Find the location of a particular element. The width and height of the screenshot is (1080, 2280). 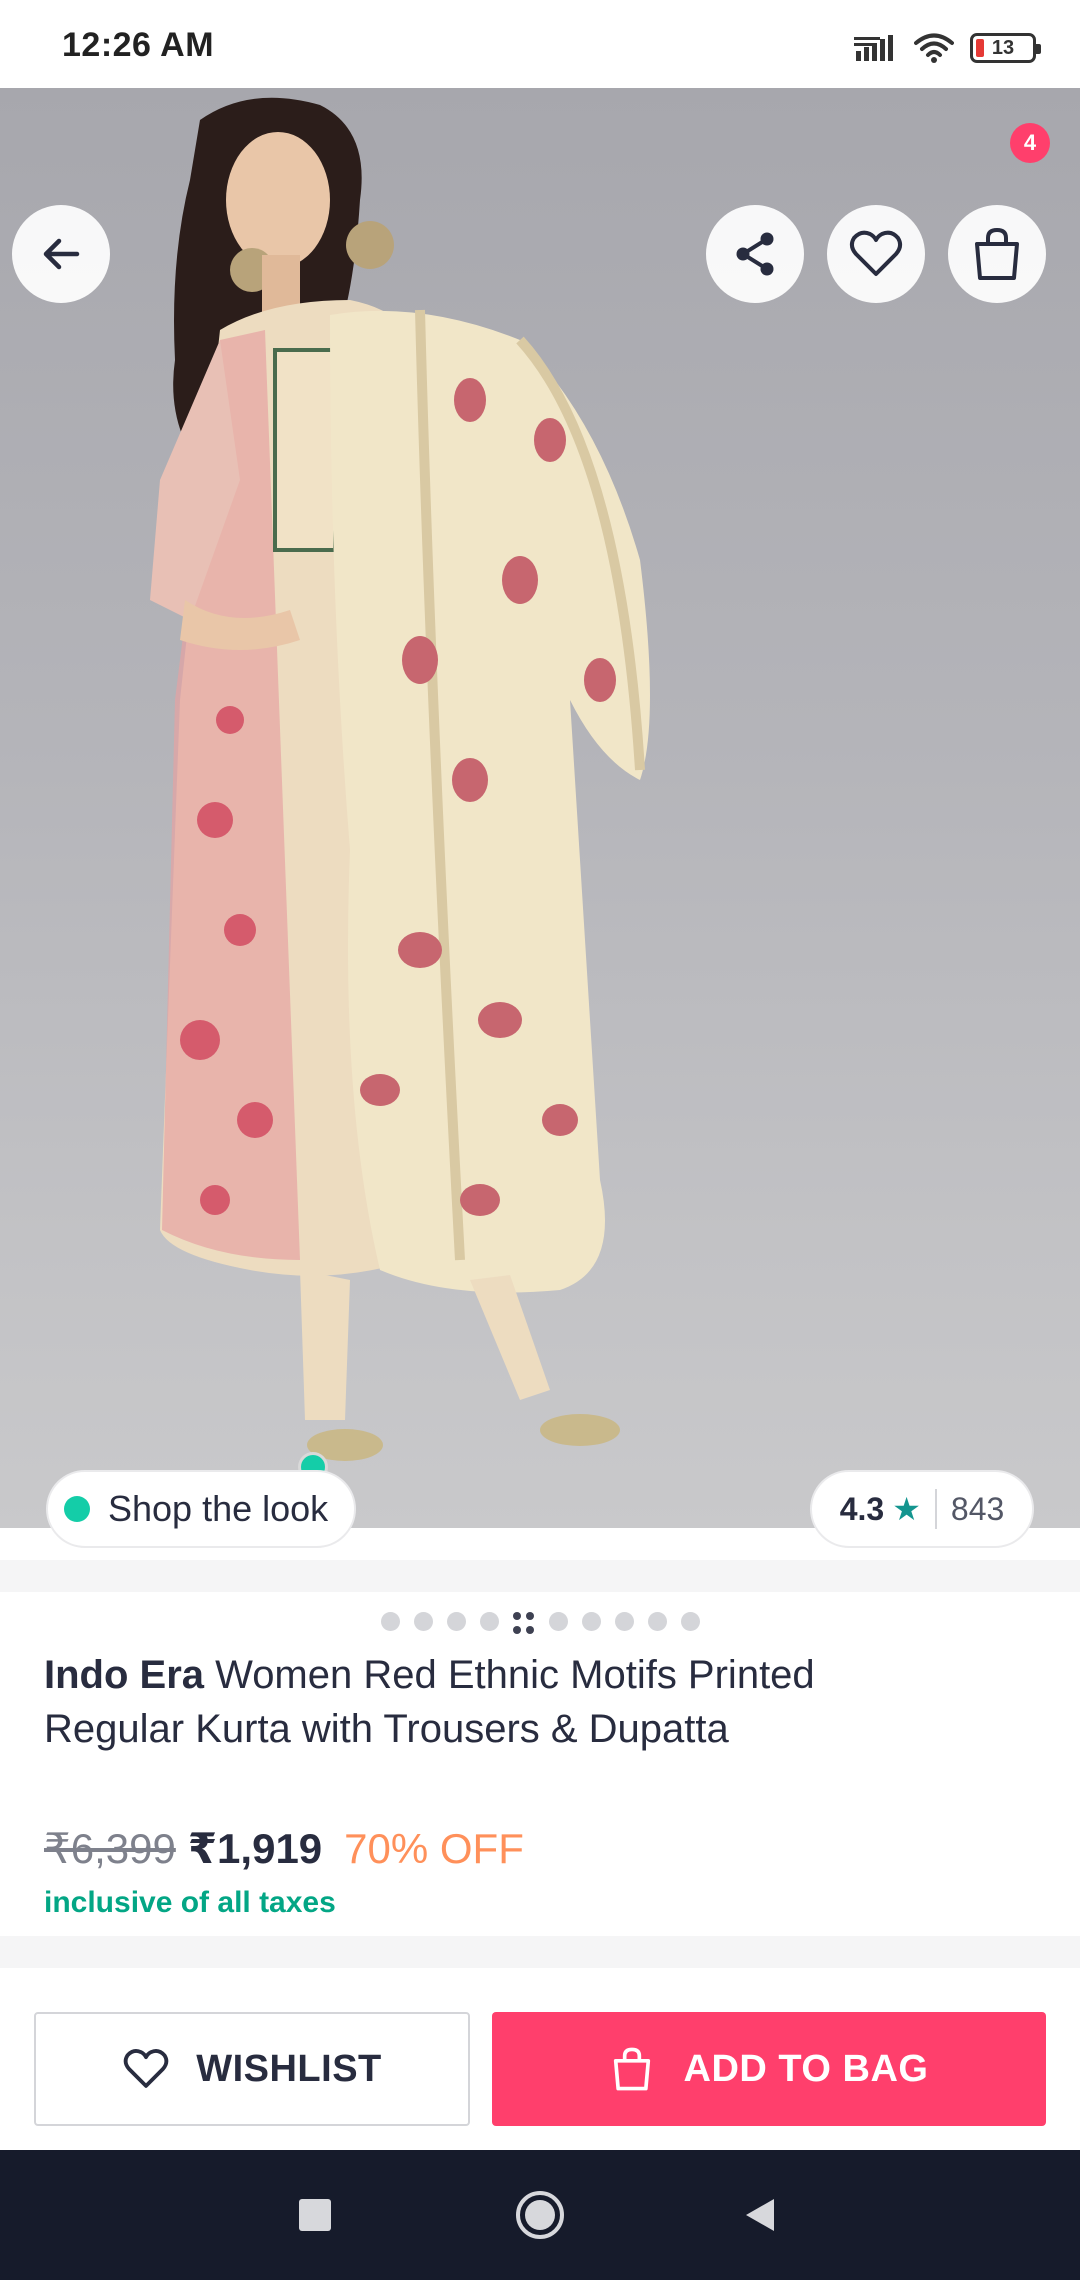

share-button is located at coordinates (755, 254).